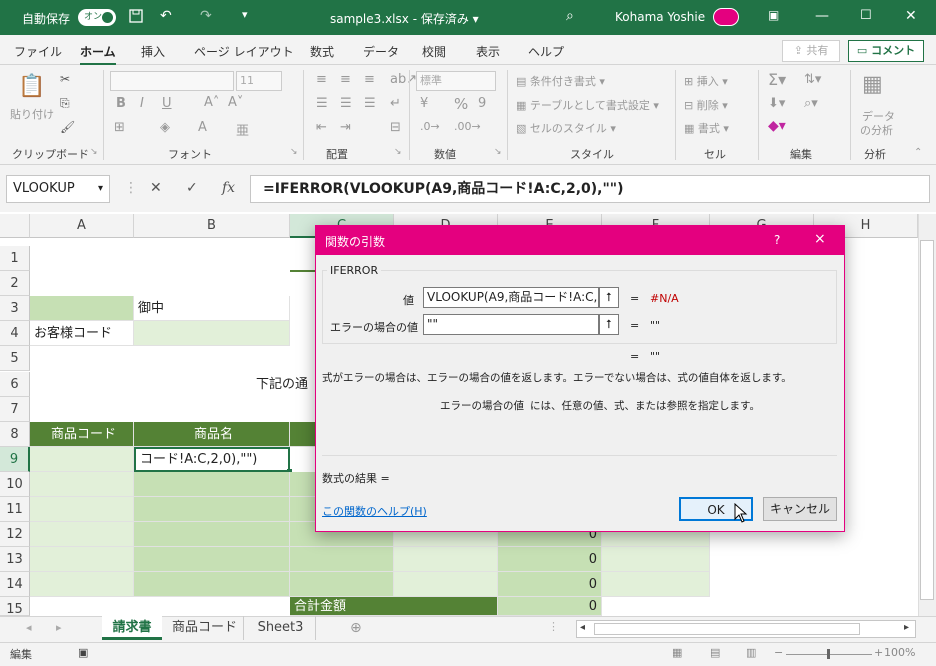 Image resolution: width=936 pixels, height=666 pixels. What do you see at coordinates (445, 19) in the screenshot?
I see `save-state: 保存済み` at bounding box center [445, 19].